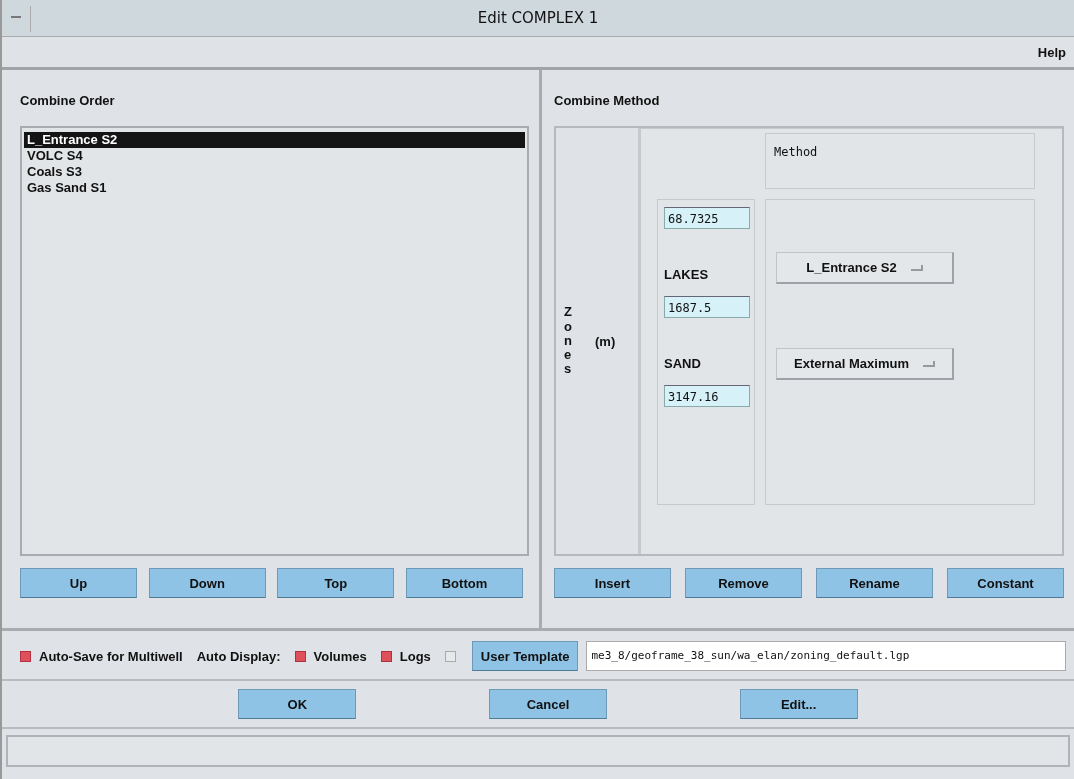  I want to click on depth-field: 3147.16, so click(707, 396).